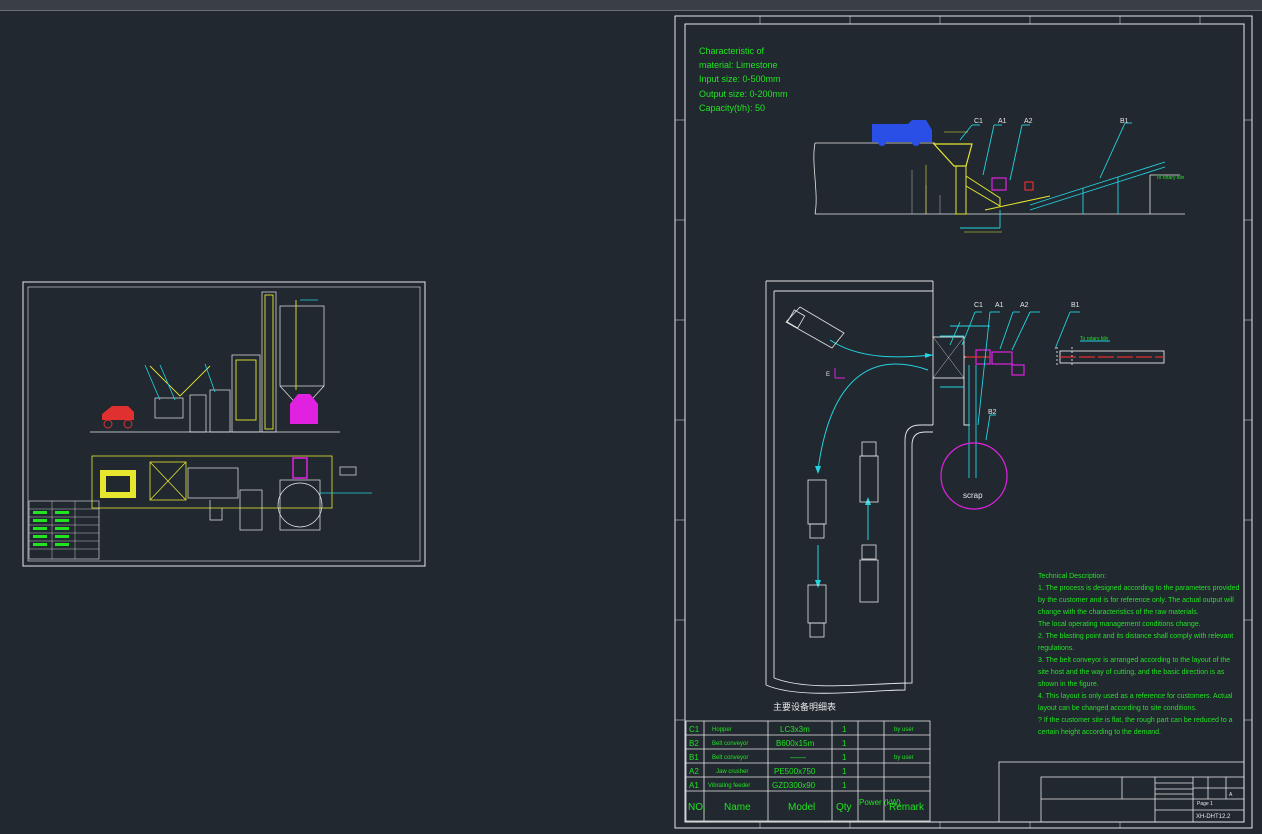 The width and height of the screenshot is (1262, 834). What do you see at coordinates (795, 771) in the screenshot?
I see `svg-text: PE500x750` at bounding box center [795, 771].